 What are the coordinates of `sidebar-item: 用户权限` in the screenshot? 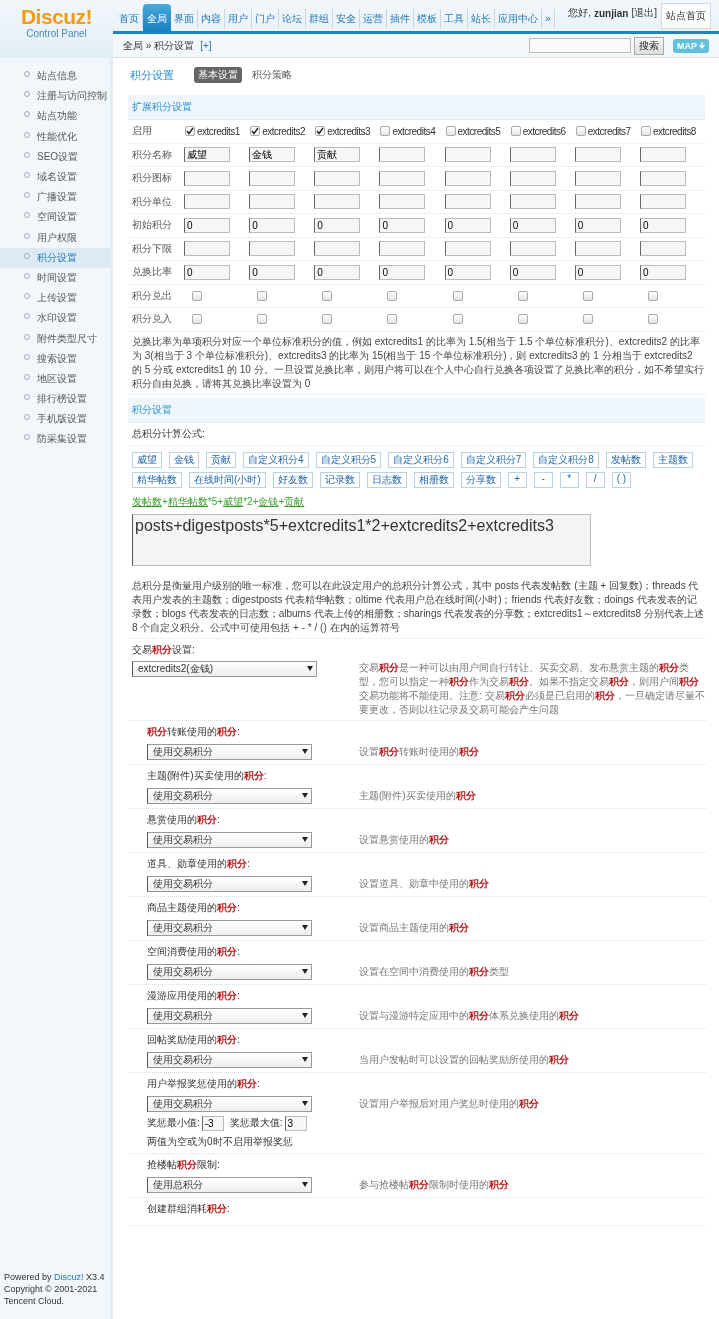 It's located at (55, 237).